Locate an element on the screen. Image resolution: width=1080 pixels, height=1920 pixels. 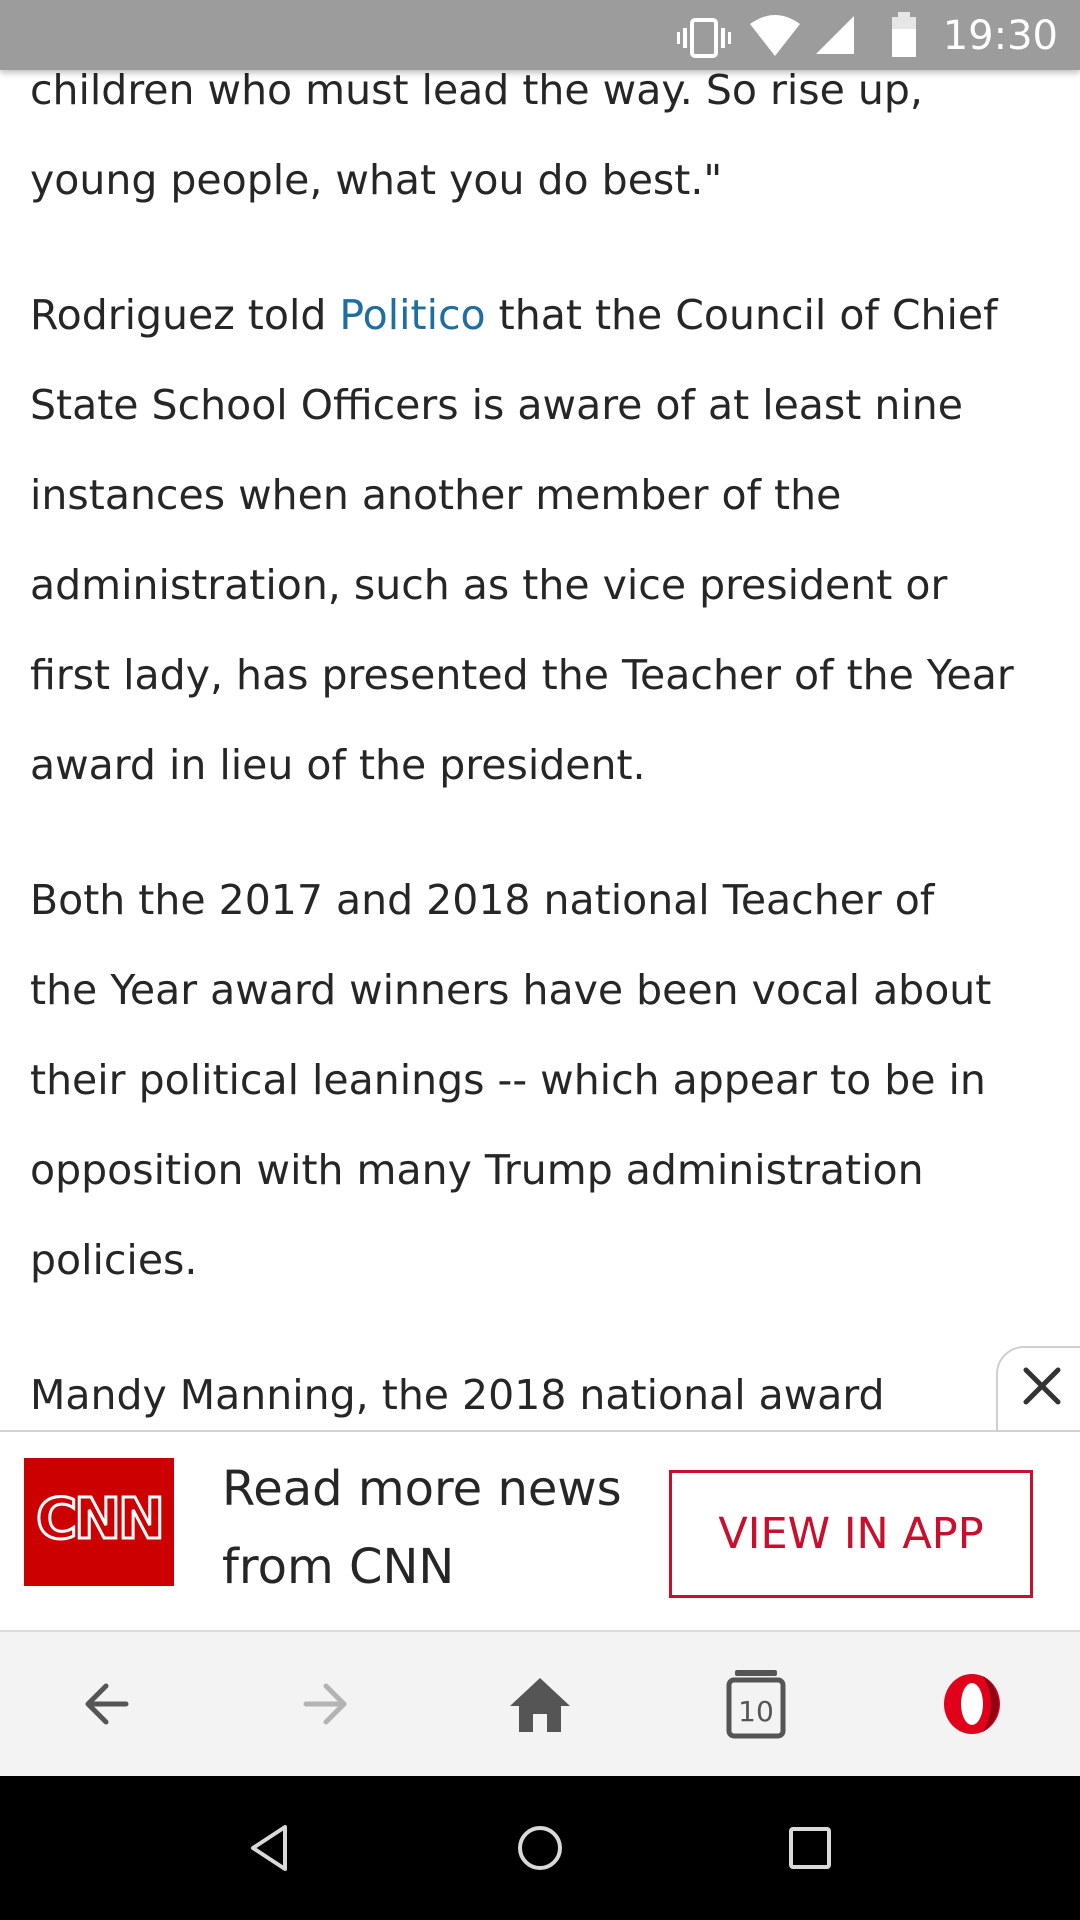
promo-text-line: Read more news is located at coordinates (422, 1489).